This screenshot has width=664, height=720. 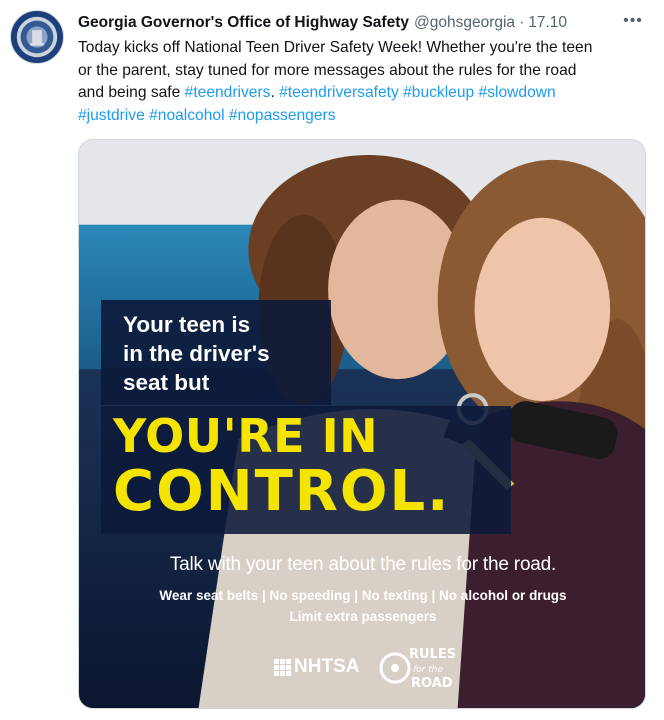 What do you see at coordinates (187, 324) in the screenshot?
I see `lead-line-1: Your teen is` at bounding box center [187, 324].